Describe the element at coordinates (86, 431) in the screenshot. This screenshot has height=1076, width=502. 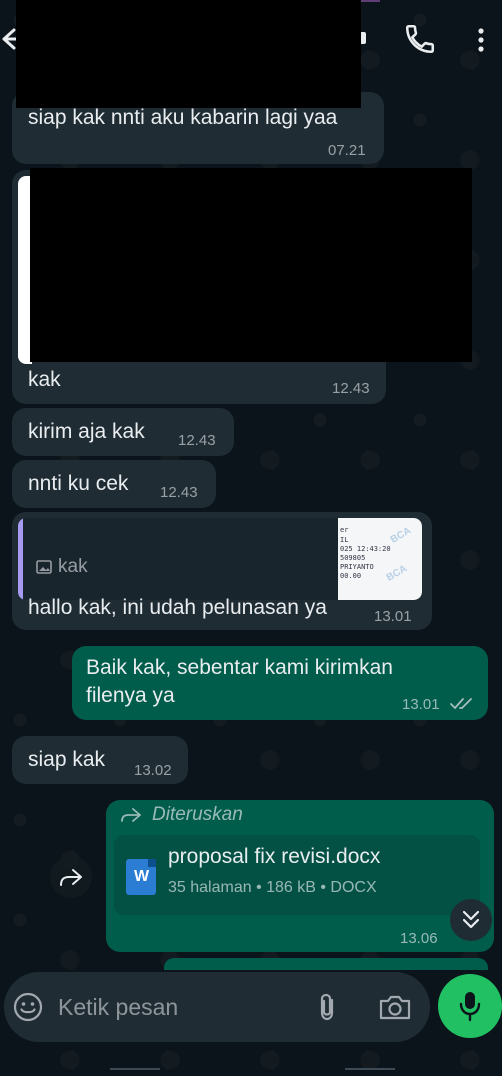
I see `message-text: kirim aja kak` at that location.